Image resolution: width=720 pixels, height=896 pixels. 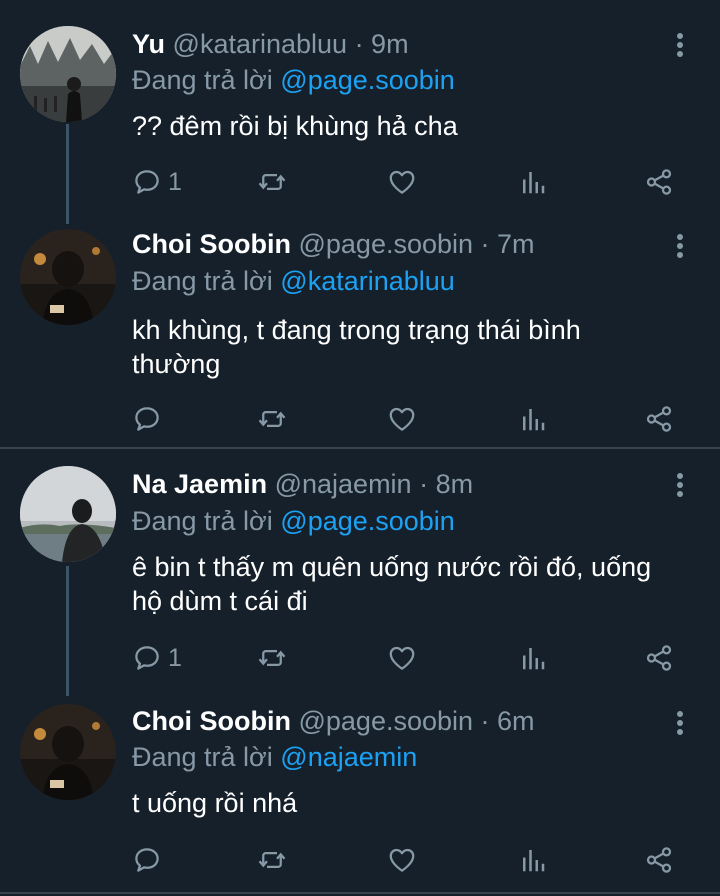 I want to click on replying-to: Đang trả lời @katarinabluu, so click(x=293, y=281).